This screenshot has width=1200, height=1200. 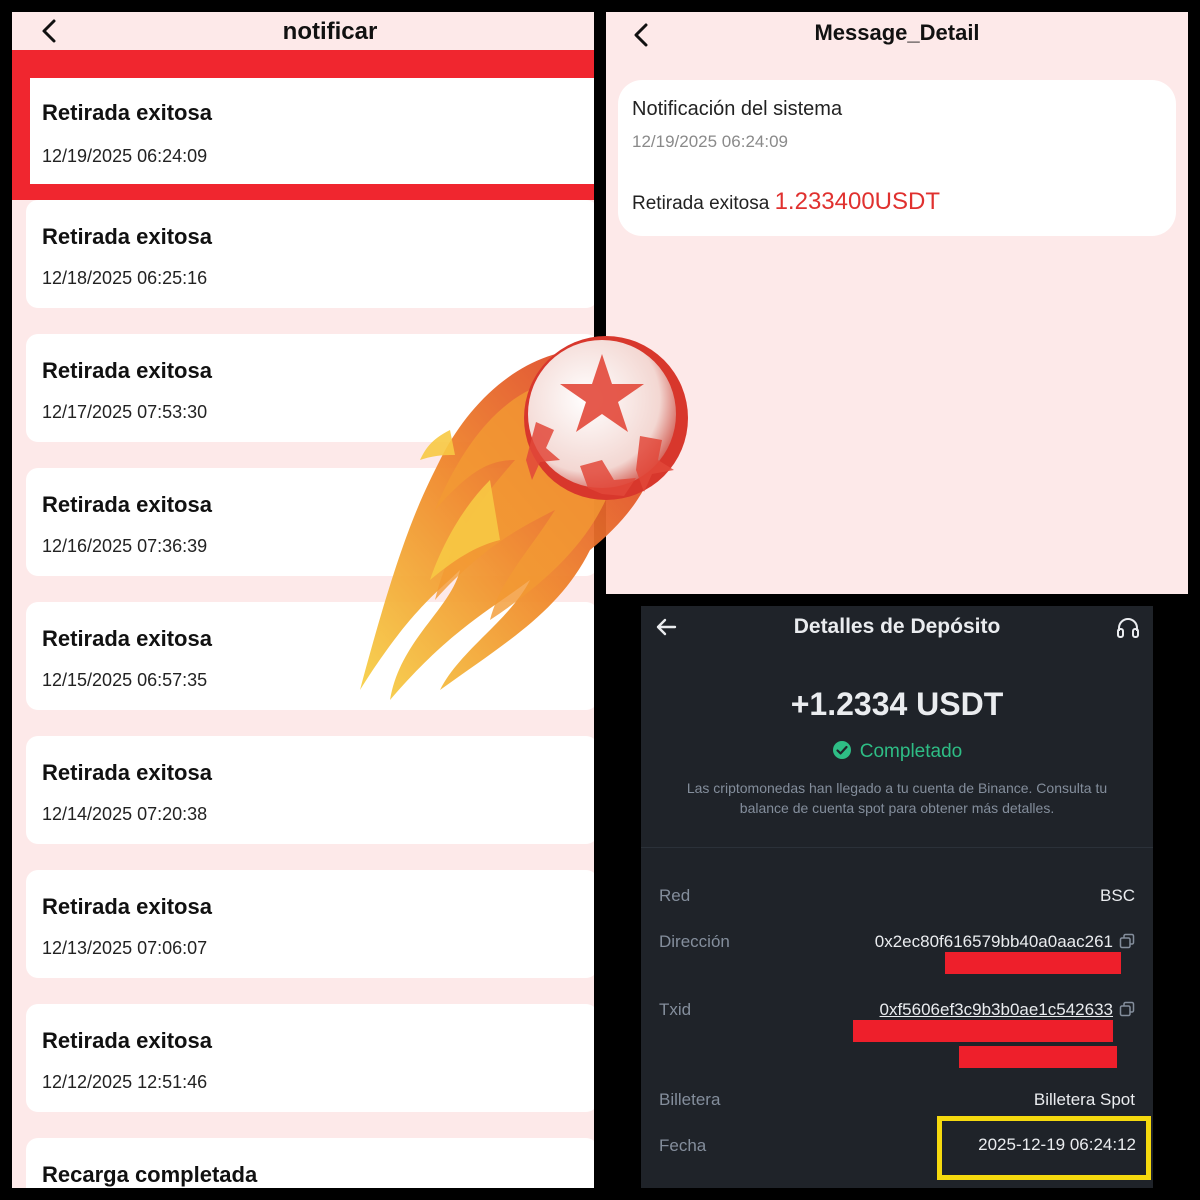 I want to click on notification-date: 12/15/2025 06:57:35, so click(x=125, y=680).